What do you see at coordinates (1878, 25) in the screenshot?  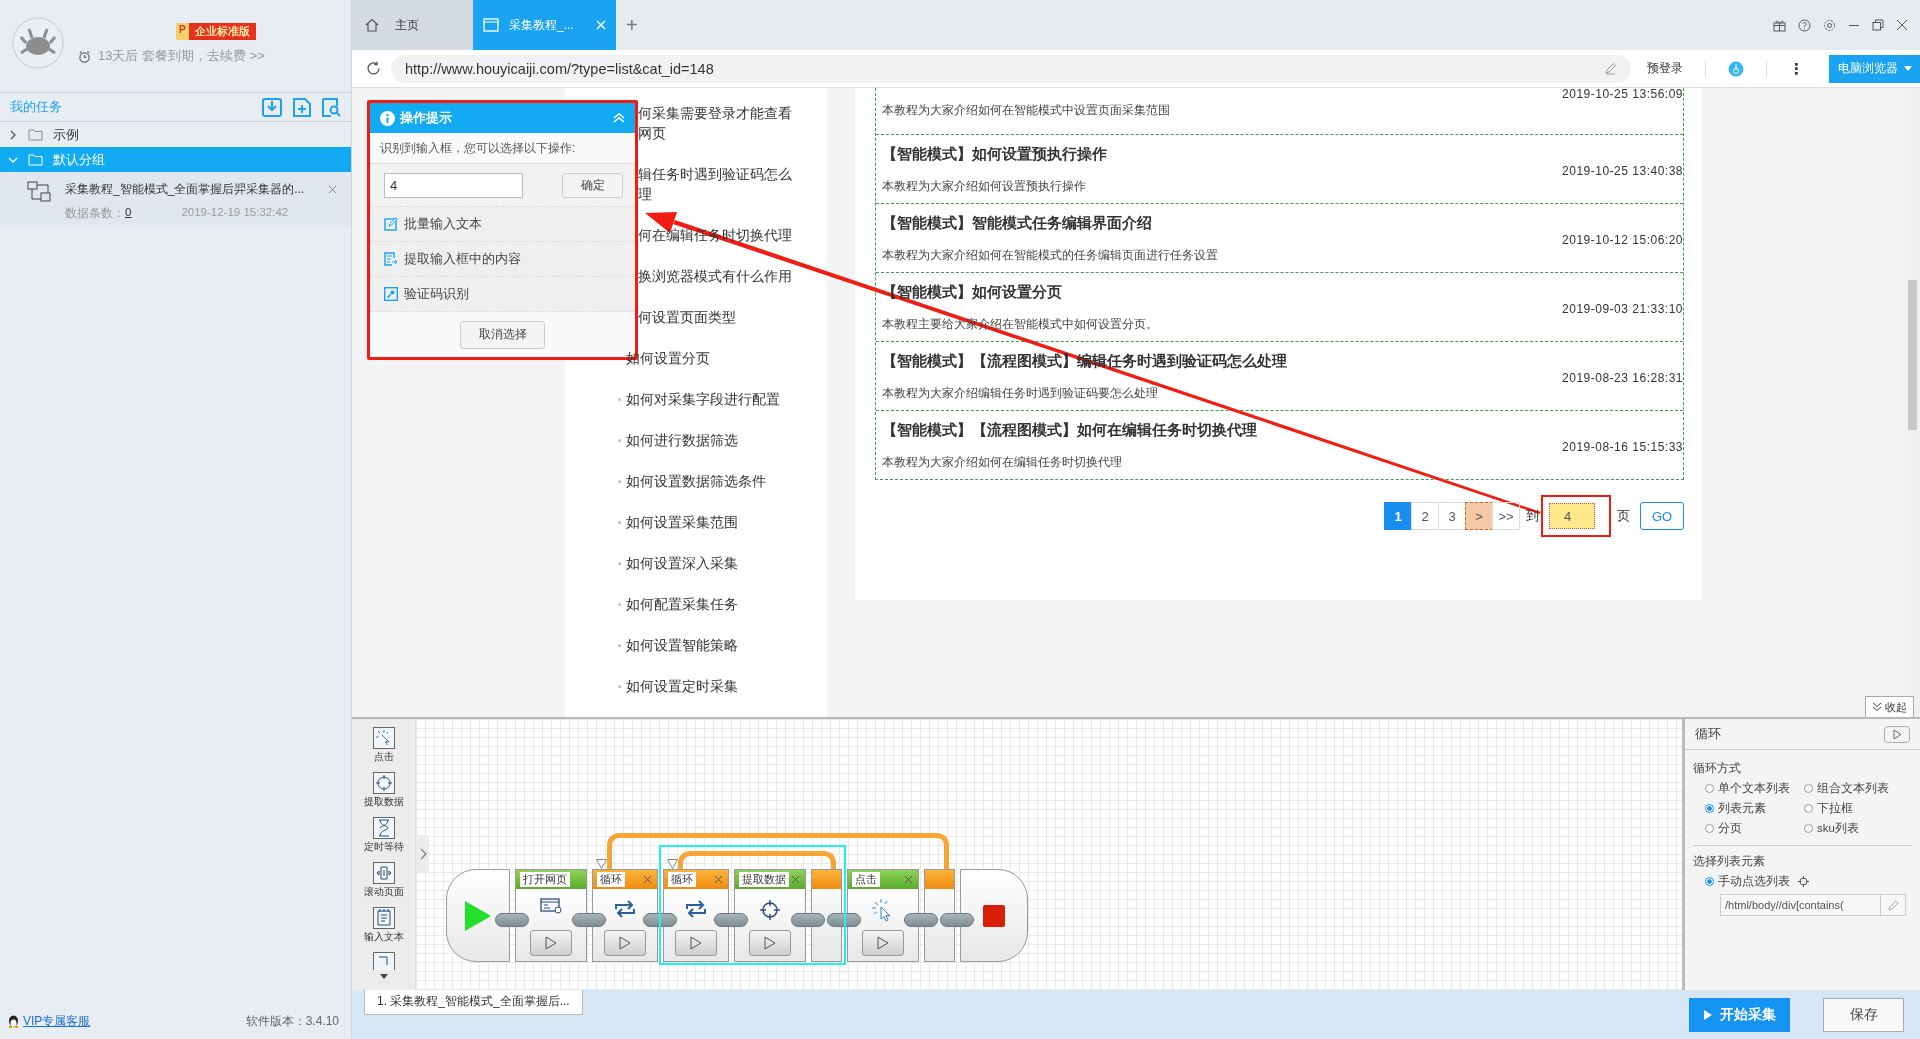 I see `restore-icon` at bounding box center [1878, 25].